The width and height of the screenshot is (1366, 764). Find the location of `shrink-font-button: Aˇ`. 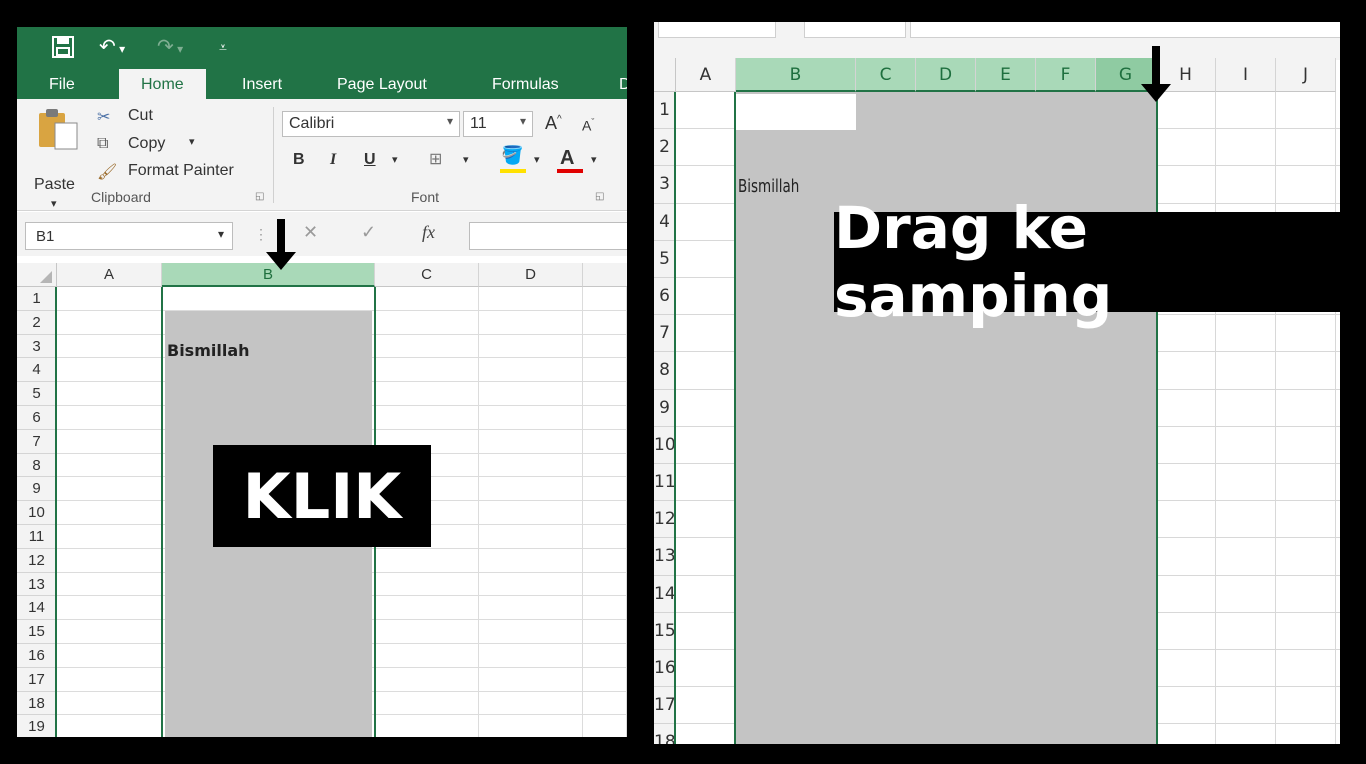

shrink-font-button: Aˇ is located at coordinates (588, 125).